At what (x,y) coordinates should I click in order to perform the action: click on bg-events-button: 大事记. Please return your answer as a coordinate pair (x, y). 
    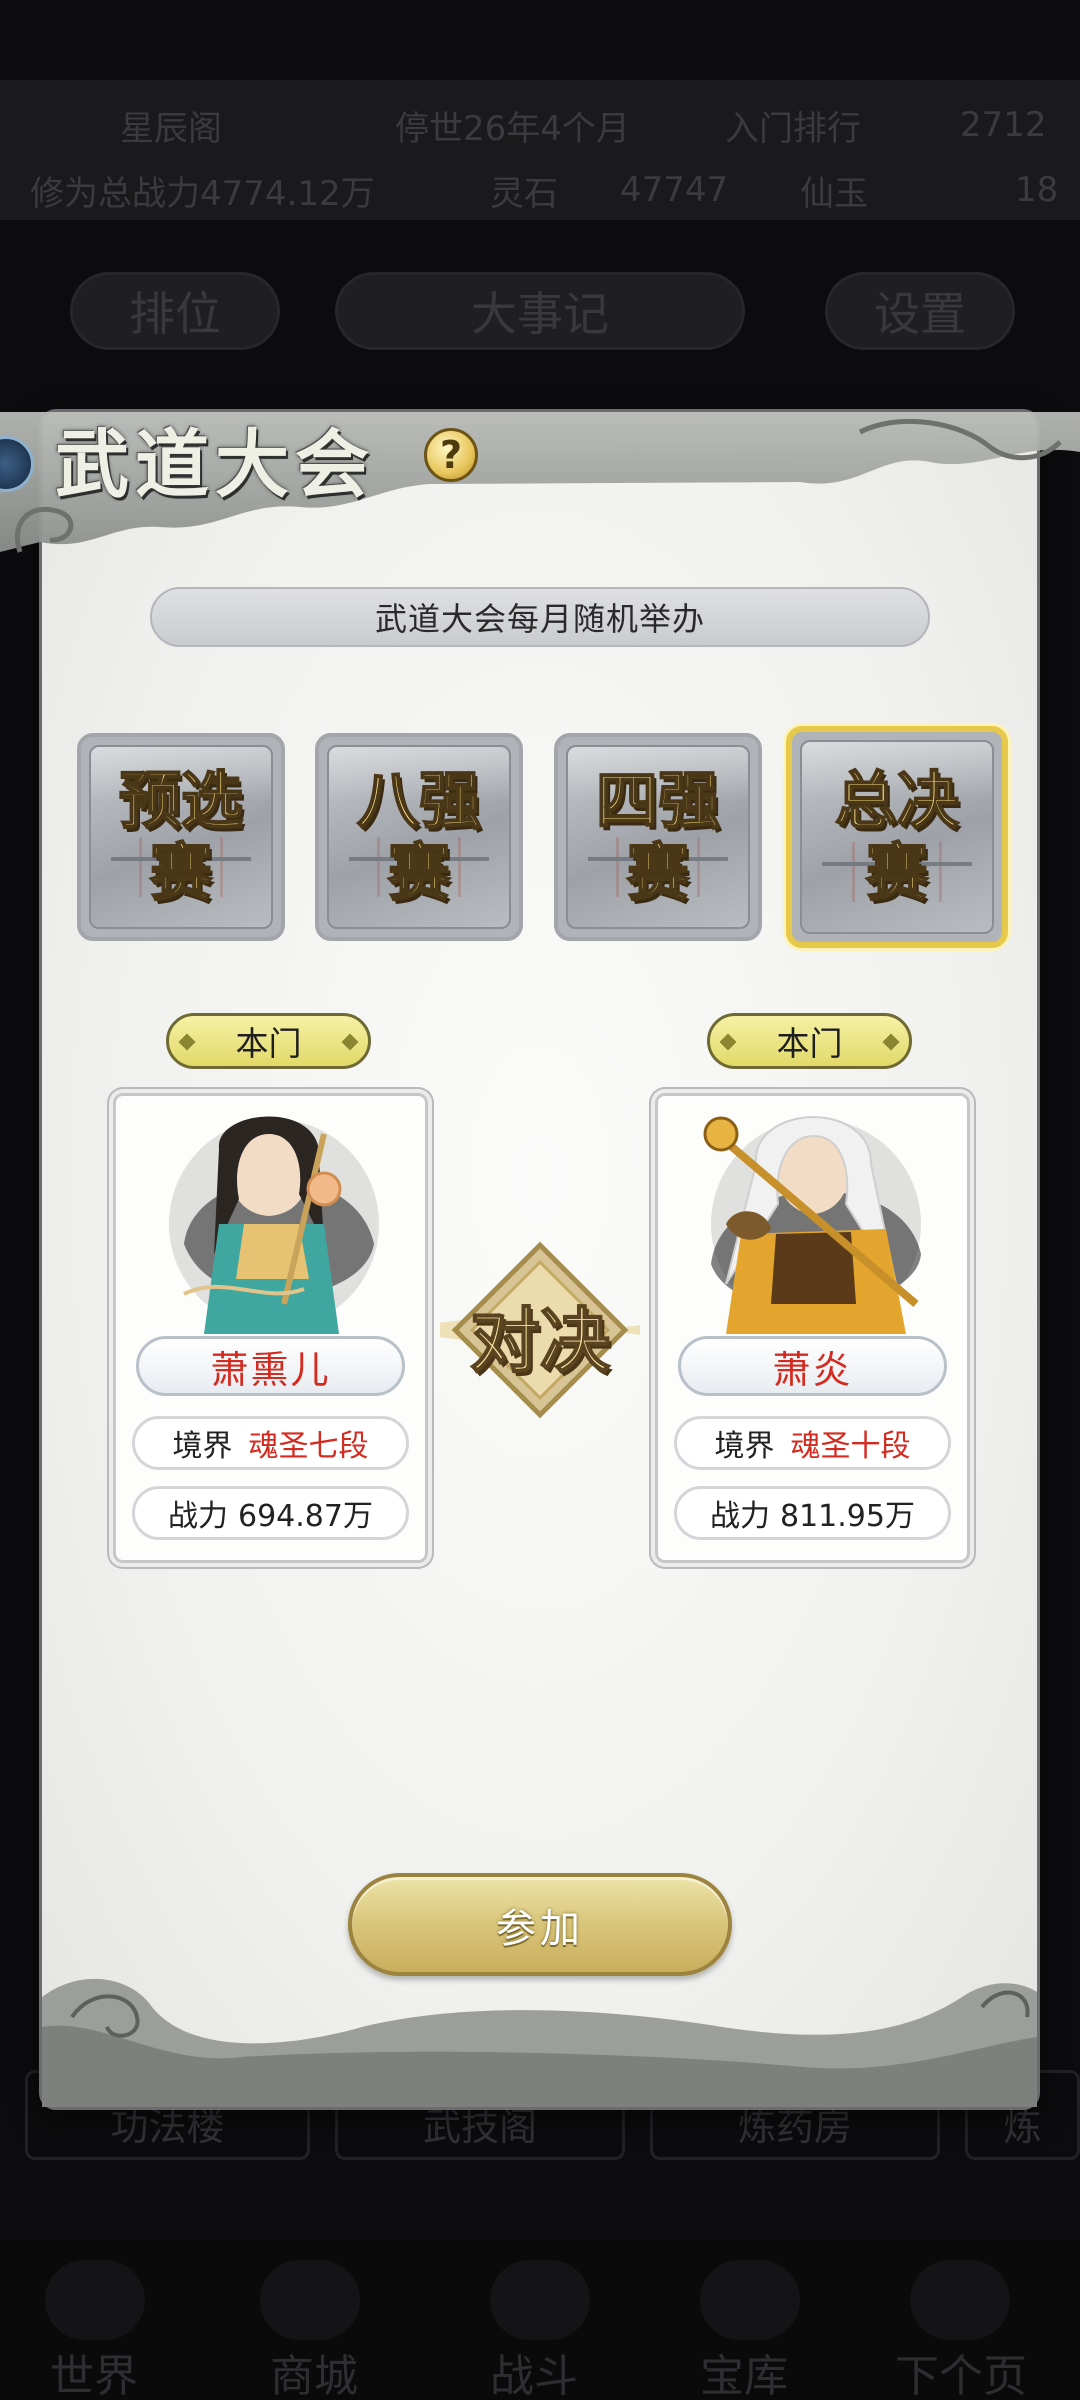
    Looking at the image, I should click on (540, 311).